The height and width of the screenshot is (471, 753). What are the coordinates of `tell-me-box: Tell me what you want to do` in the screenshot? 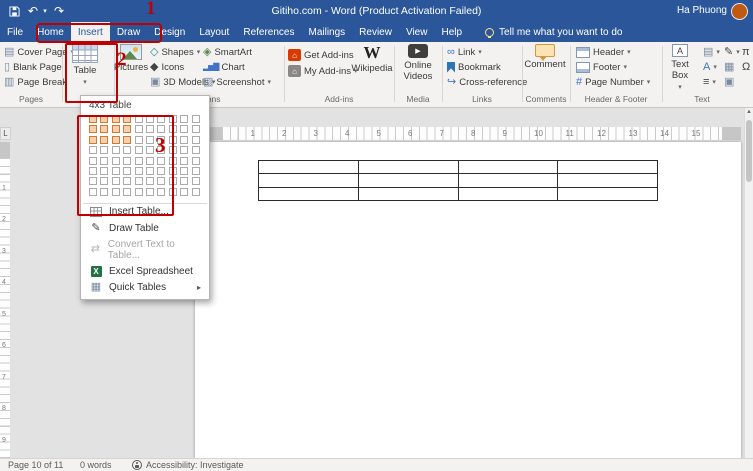 It's located at (553, 32).